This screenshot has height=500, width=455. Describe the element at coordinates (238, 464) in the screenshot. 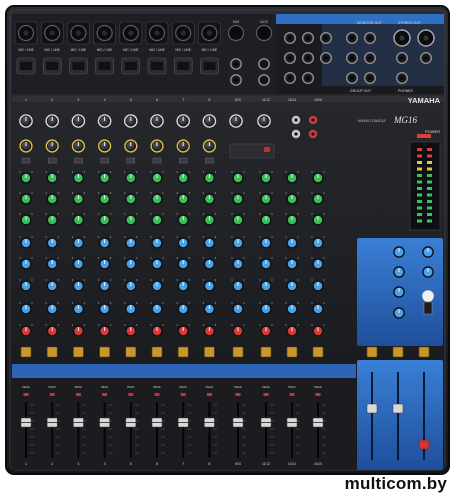

I see `fader-channel-number: 9/10` at that location.